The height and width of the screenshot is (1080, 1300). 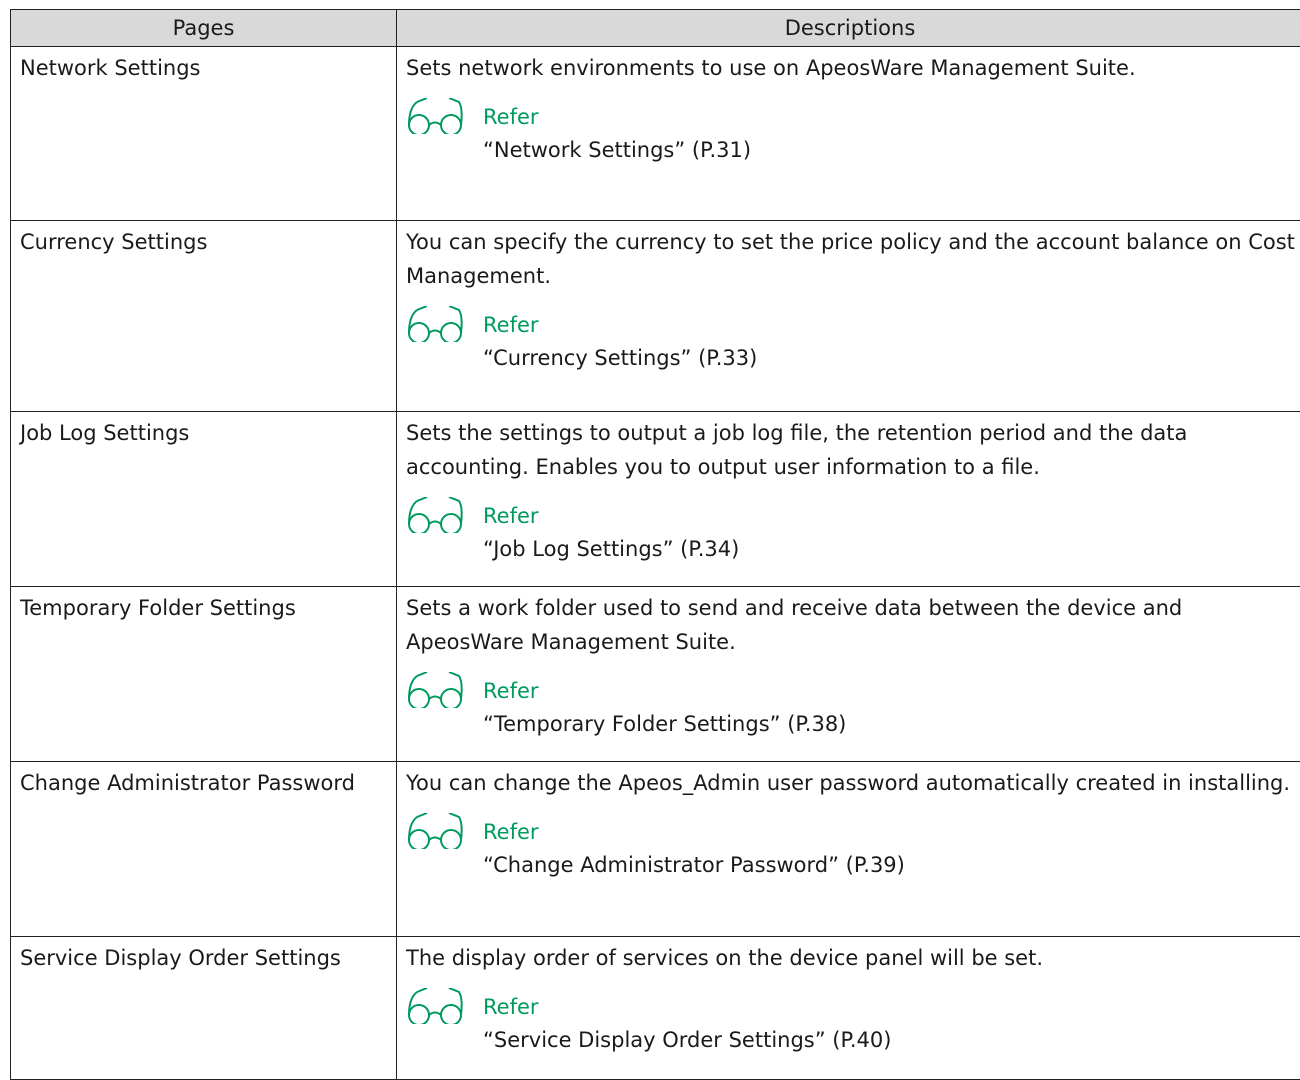 What do you see at coordinates (694, 865) in the screenshot?
I see `refer-link: “Change Administrator Password” (P.39)` at bounding box center [694, 865].